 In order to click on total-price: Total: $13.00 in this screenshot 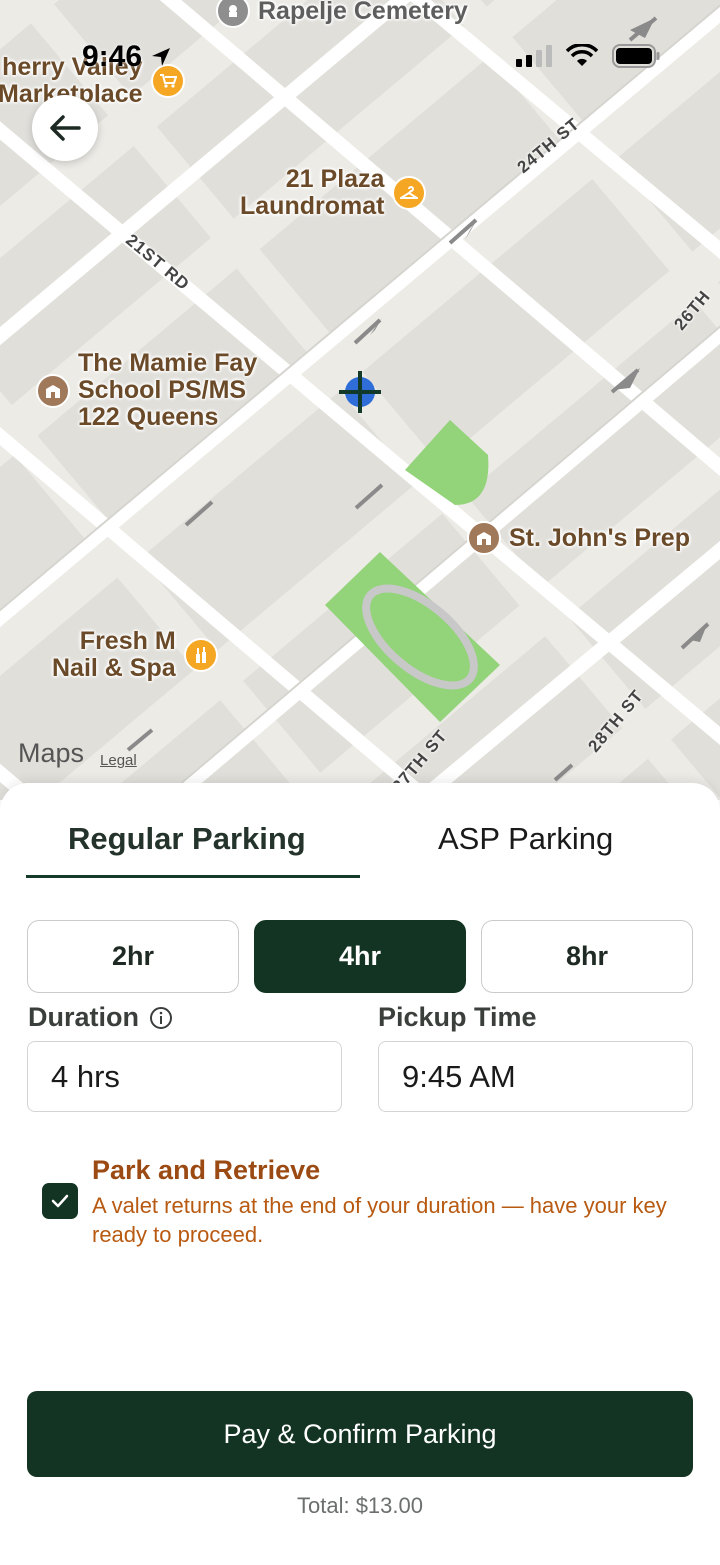, I will do `click(360, 1505)`.